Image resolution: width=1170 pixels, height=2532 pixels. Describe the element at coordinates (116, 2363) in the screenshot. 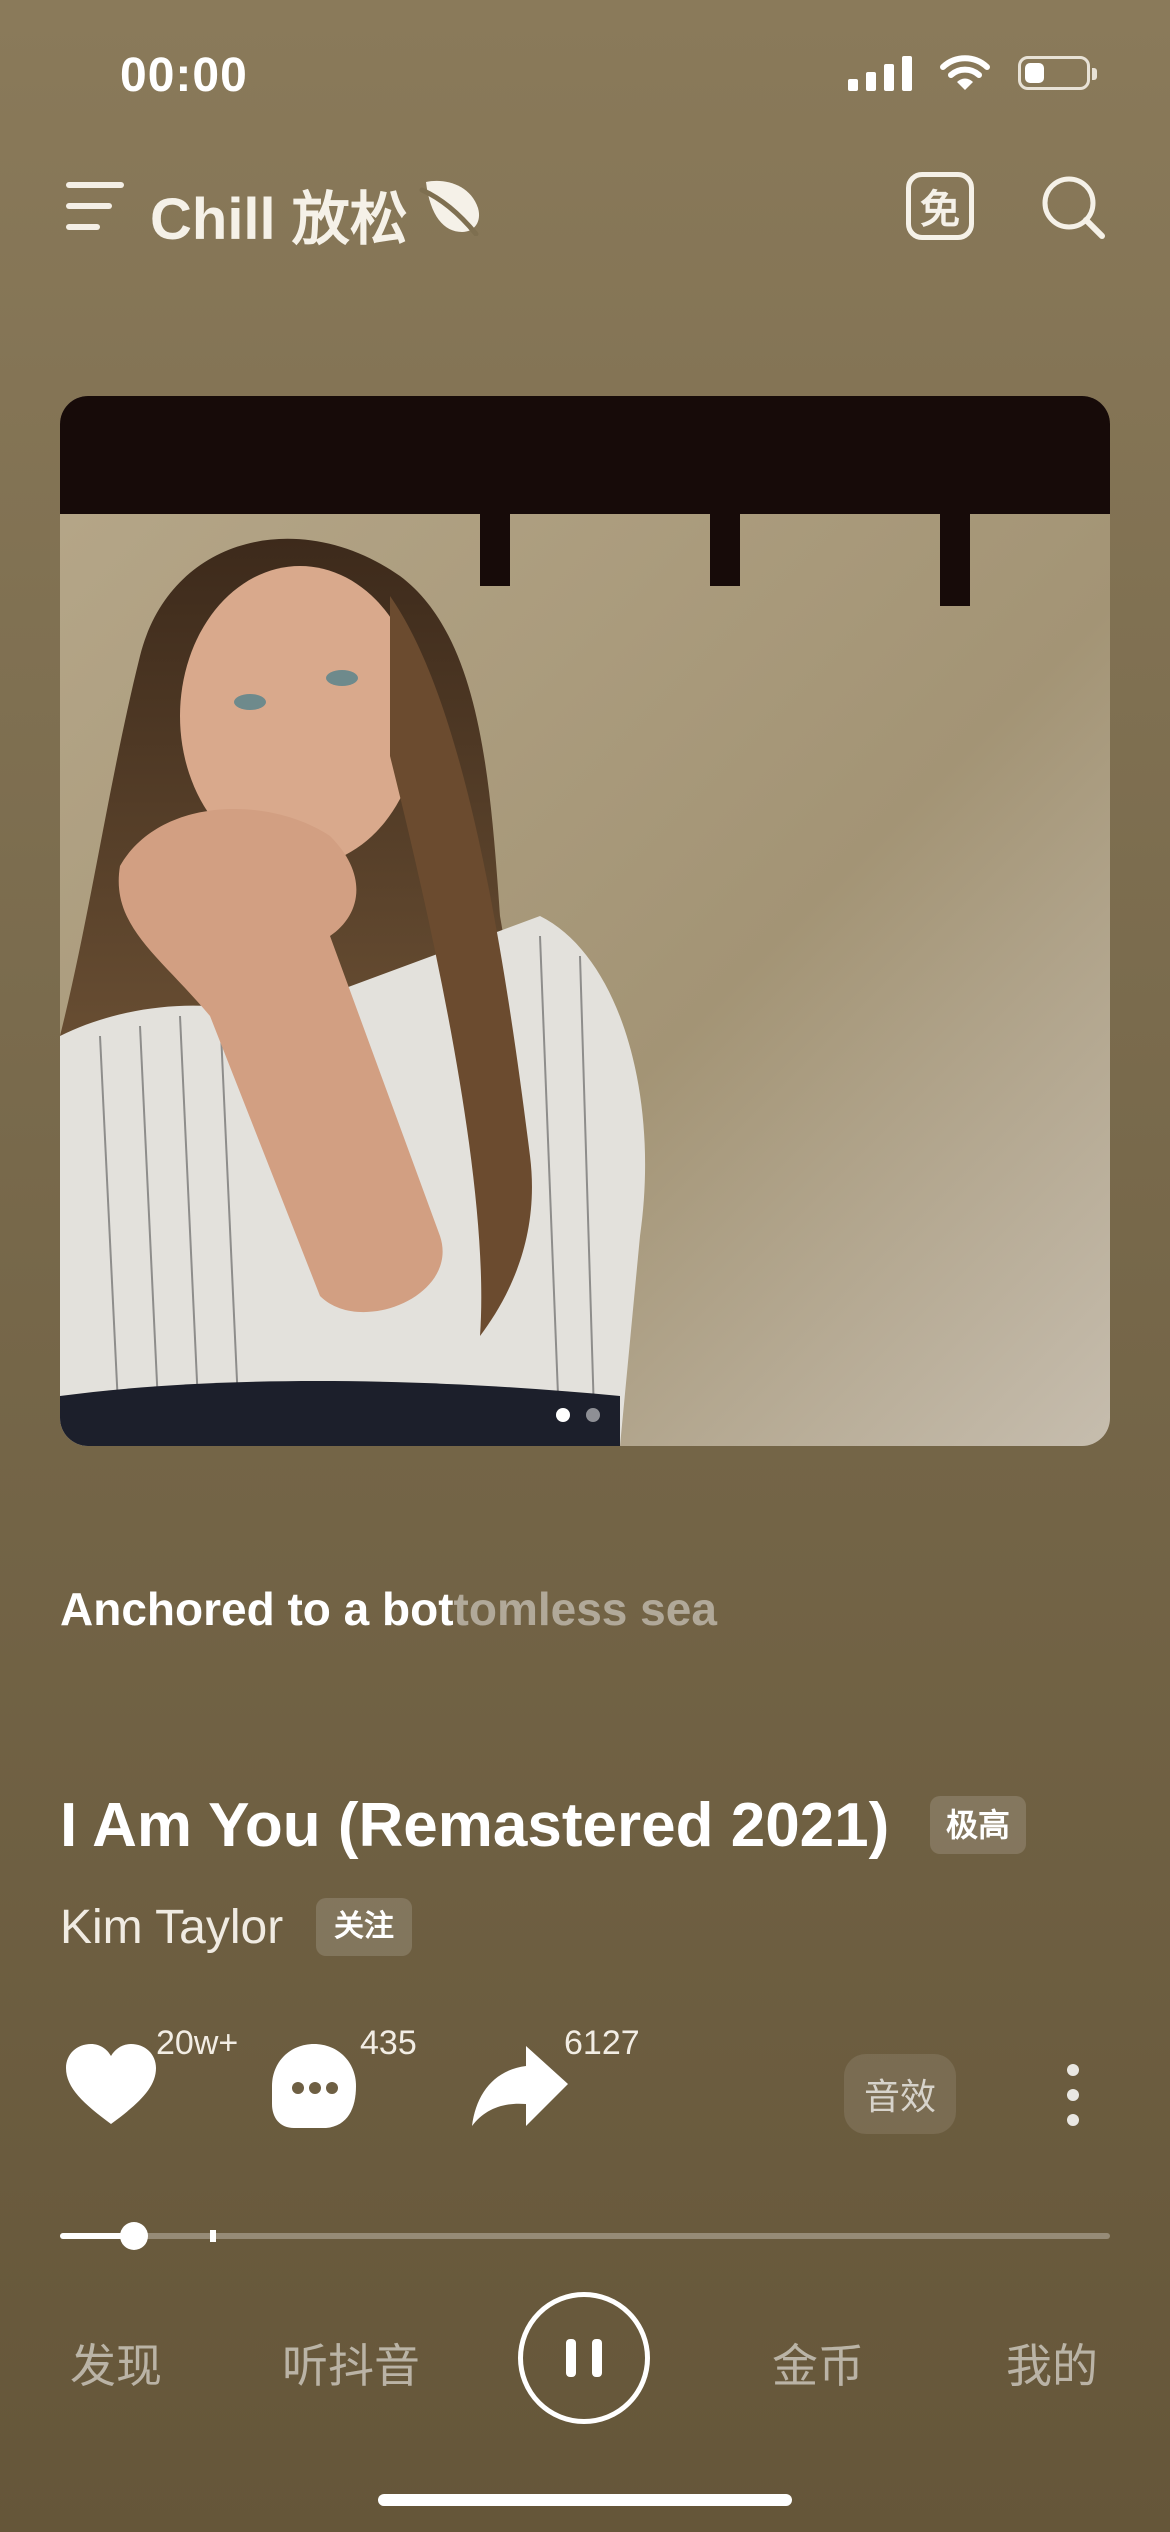

I see `nav-discover: 发现` at that location.